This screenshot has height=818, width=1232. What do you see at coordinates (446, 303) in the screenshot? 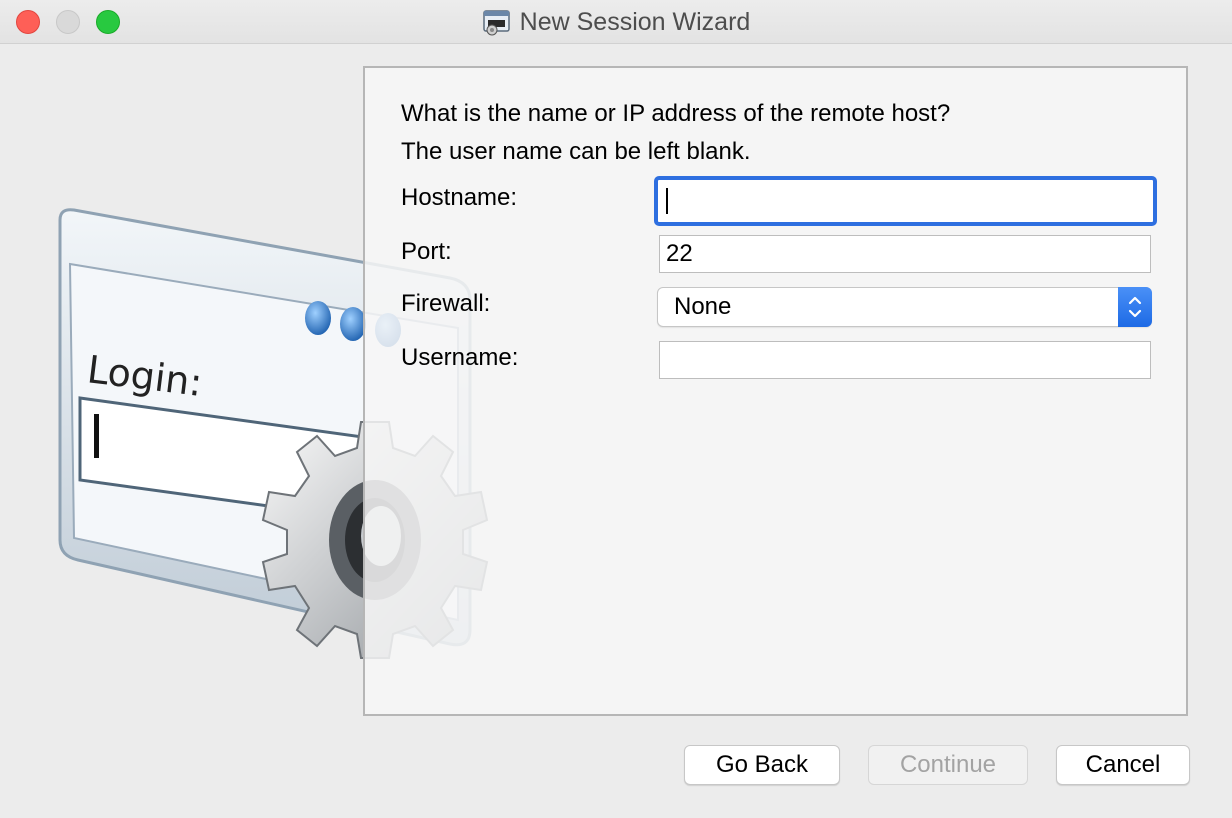
I see `firewall-label: Firewall:` at bounding box center [446, 303].